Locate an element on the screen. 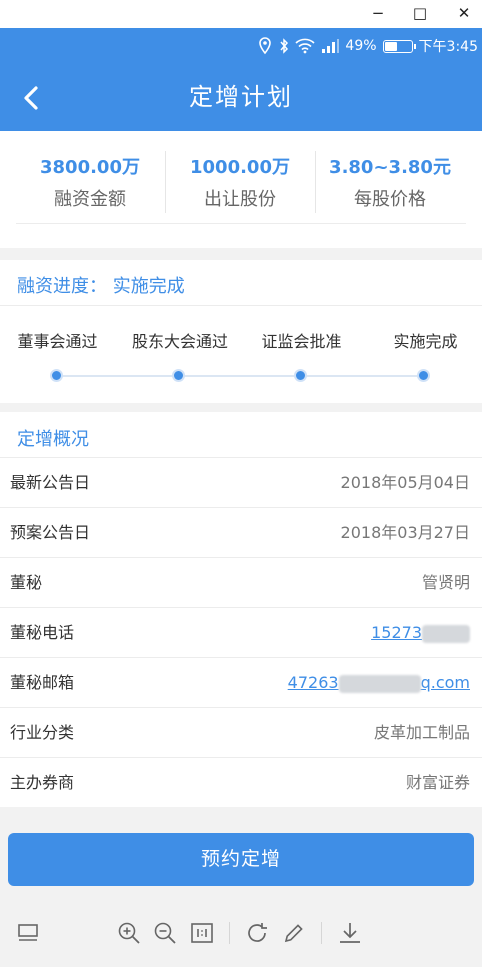  maximize-button: □ is located at coordinates (420, 14).